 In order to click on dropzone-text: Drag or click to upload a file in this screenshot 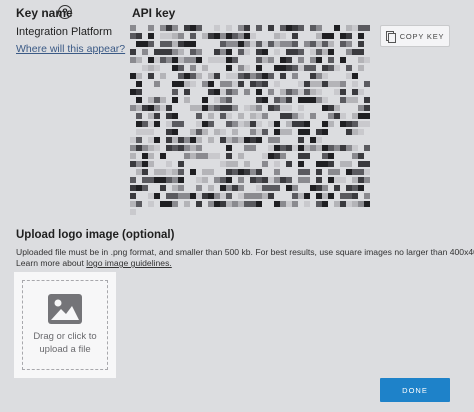, I will do `click(65, 343)`.